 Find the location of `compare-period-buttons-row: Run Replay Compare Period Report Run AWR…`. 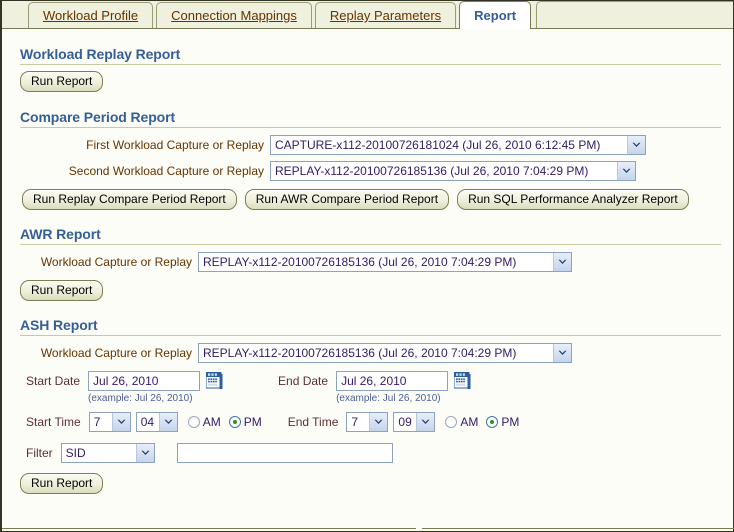

compare-period-buttons-row: Run Replay Compare Period Report Run AWR… is located at coordinates (367, 195).